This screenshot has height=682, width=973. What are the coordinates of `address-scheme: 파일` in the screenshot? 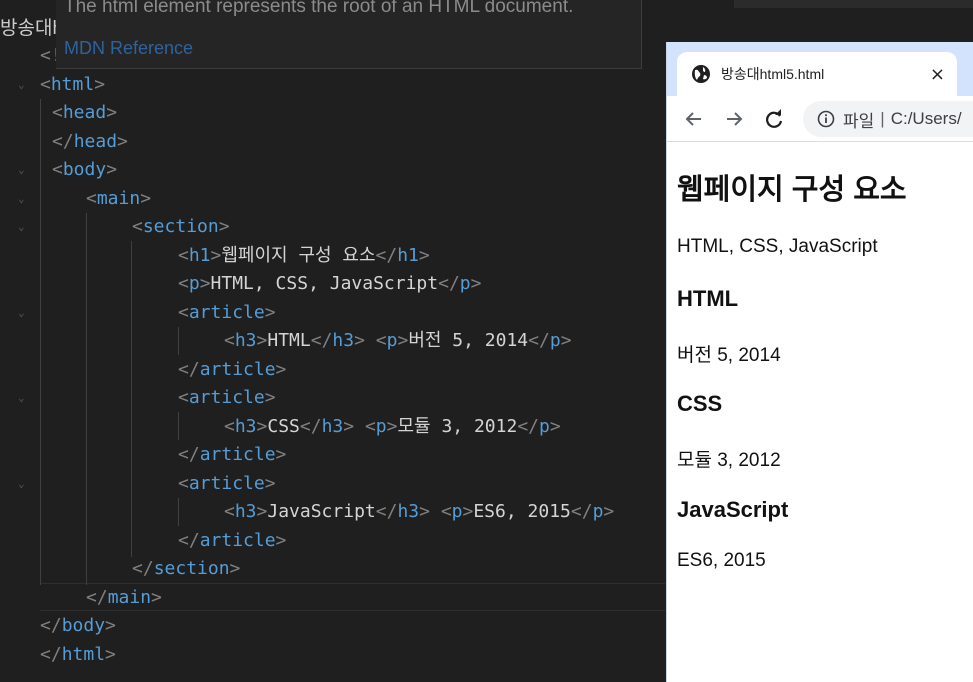 It's located at (859, 121).